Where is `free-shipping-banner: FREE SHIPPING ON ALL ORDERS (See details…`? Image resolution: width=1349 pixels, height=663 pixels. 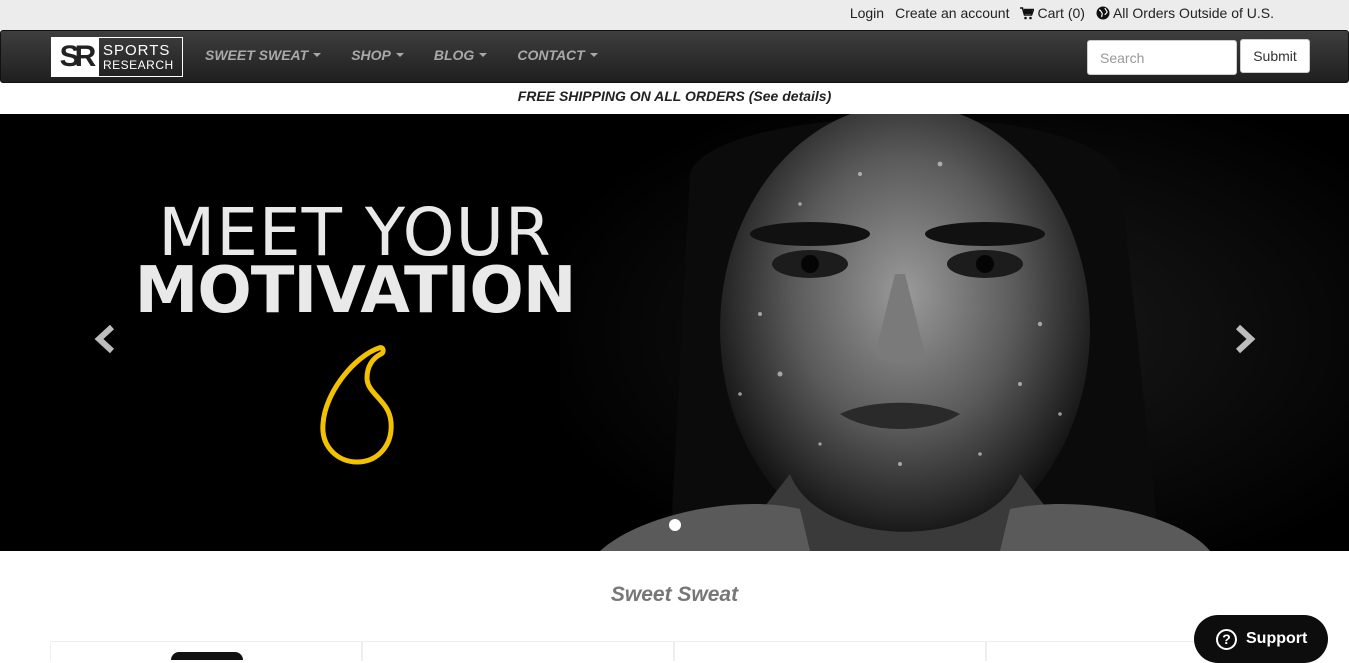
free-shipping-banner: FREE SHIPPING ON ALL ORDERS (See details… is located at coordinates (674, 96).